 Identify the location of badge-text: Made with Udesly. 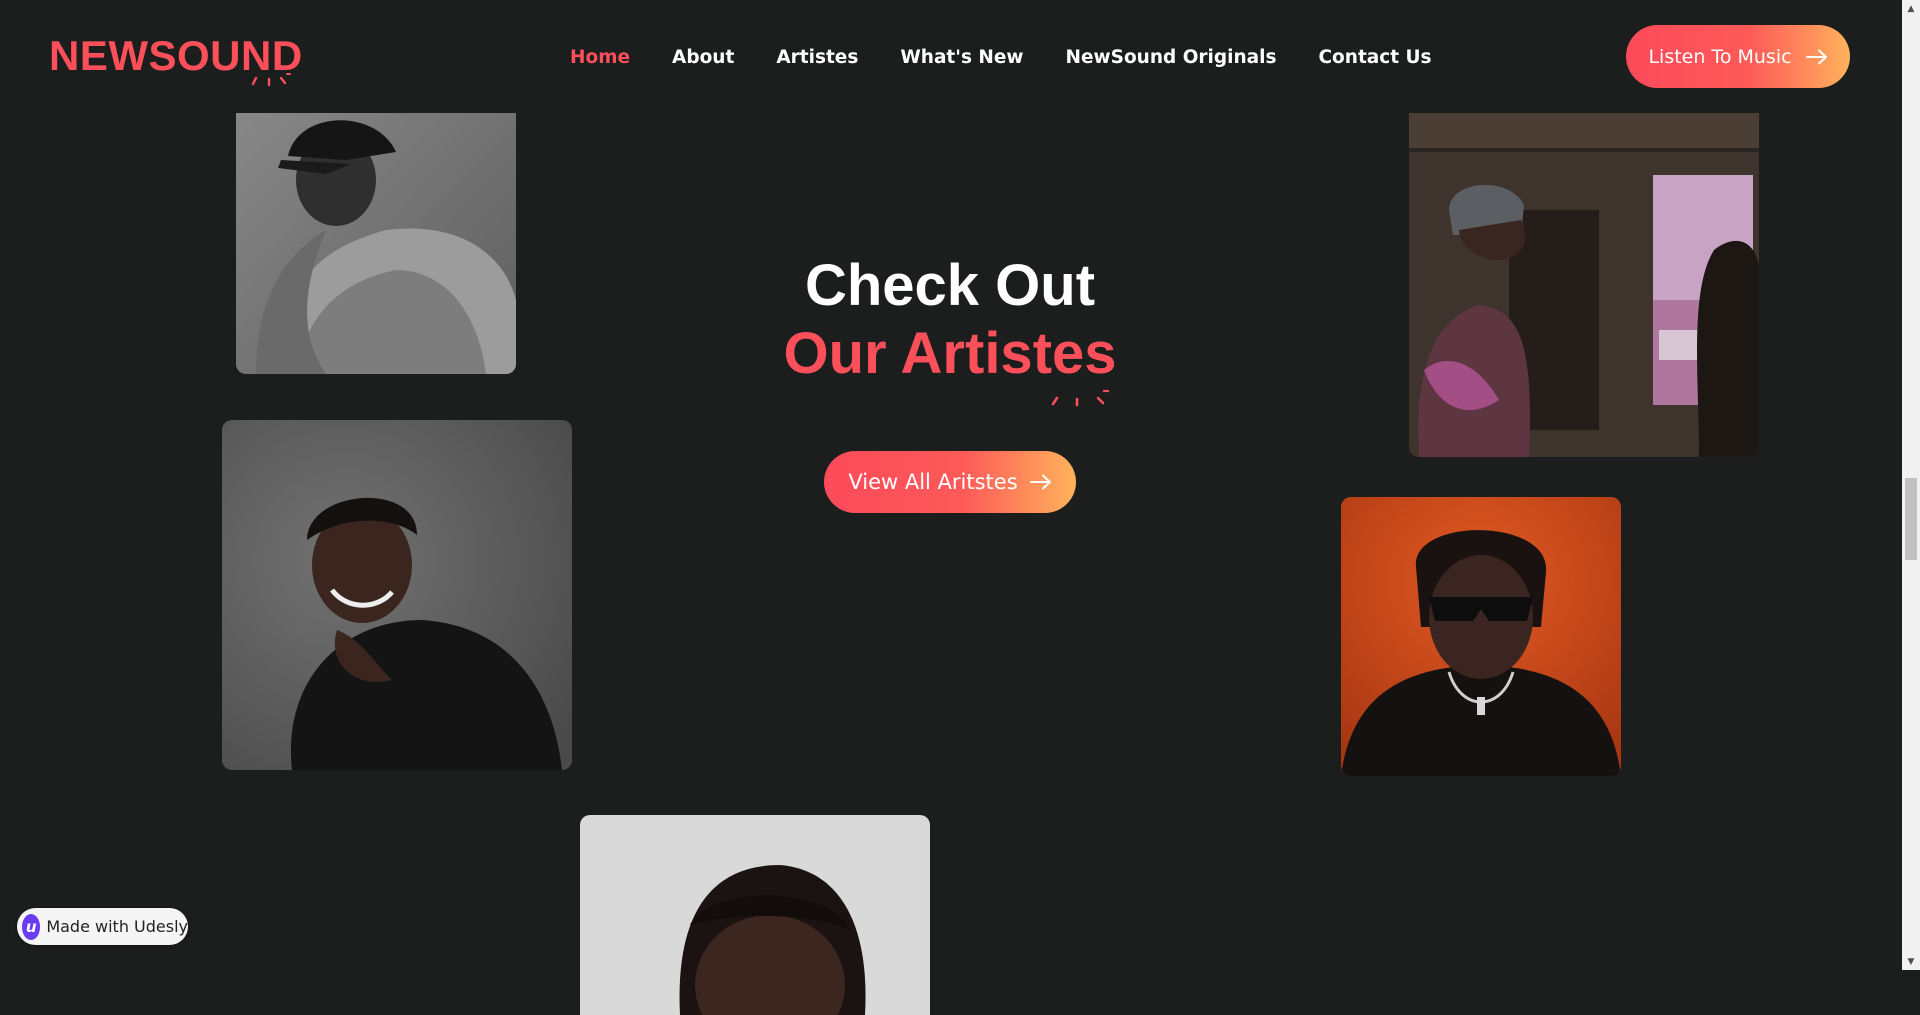
(117, 926).